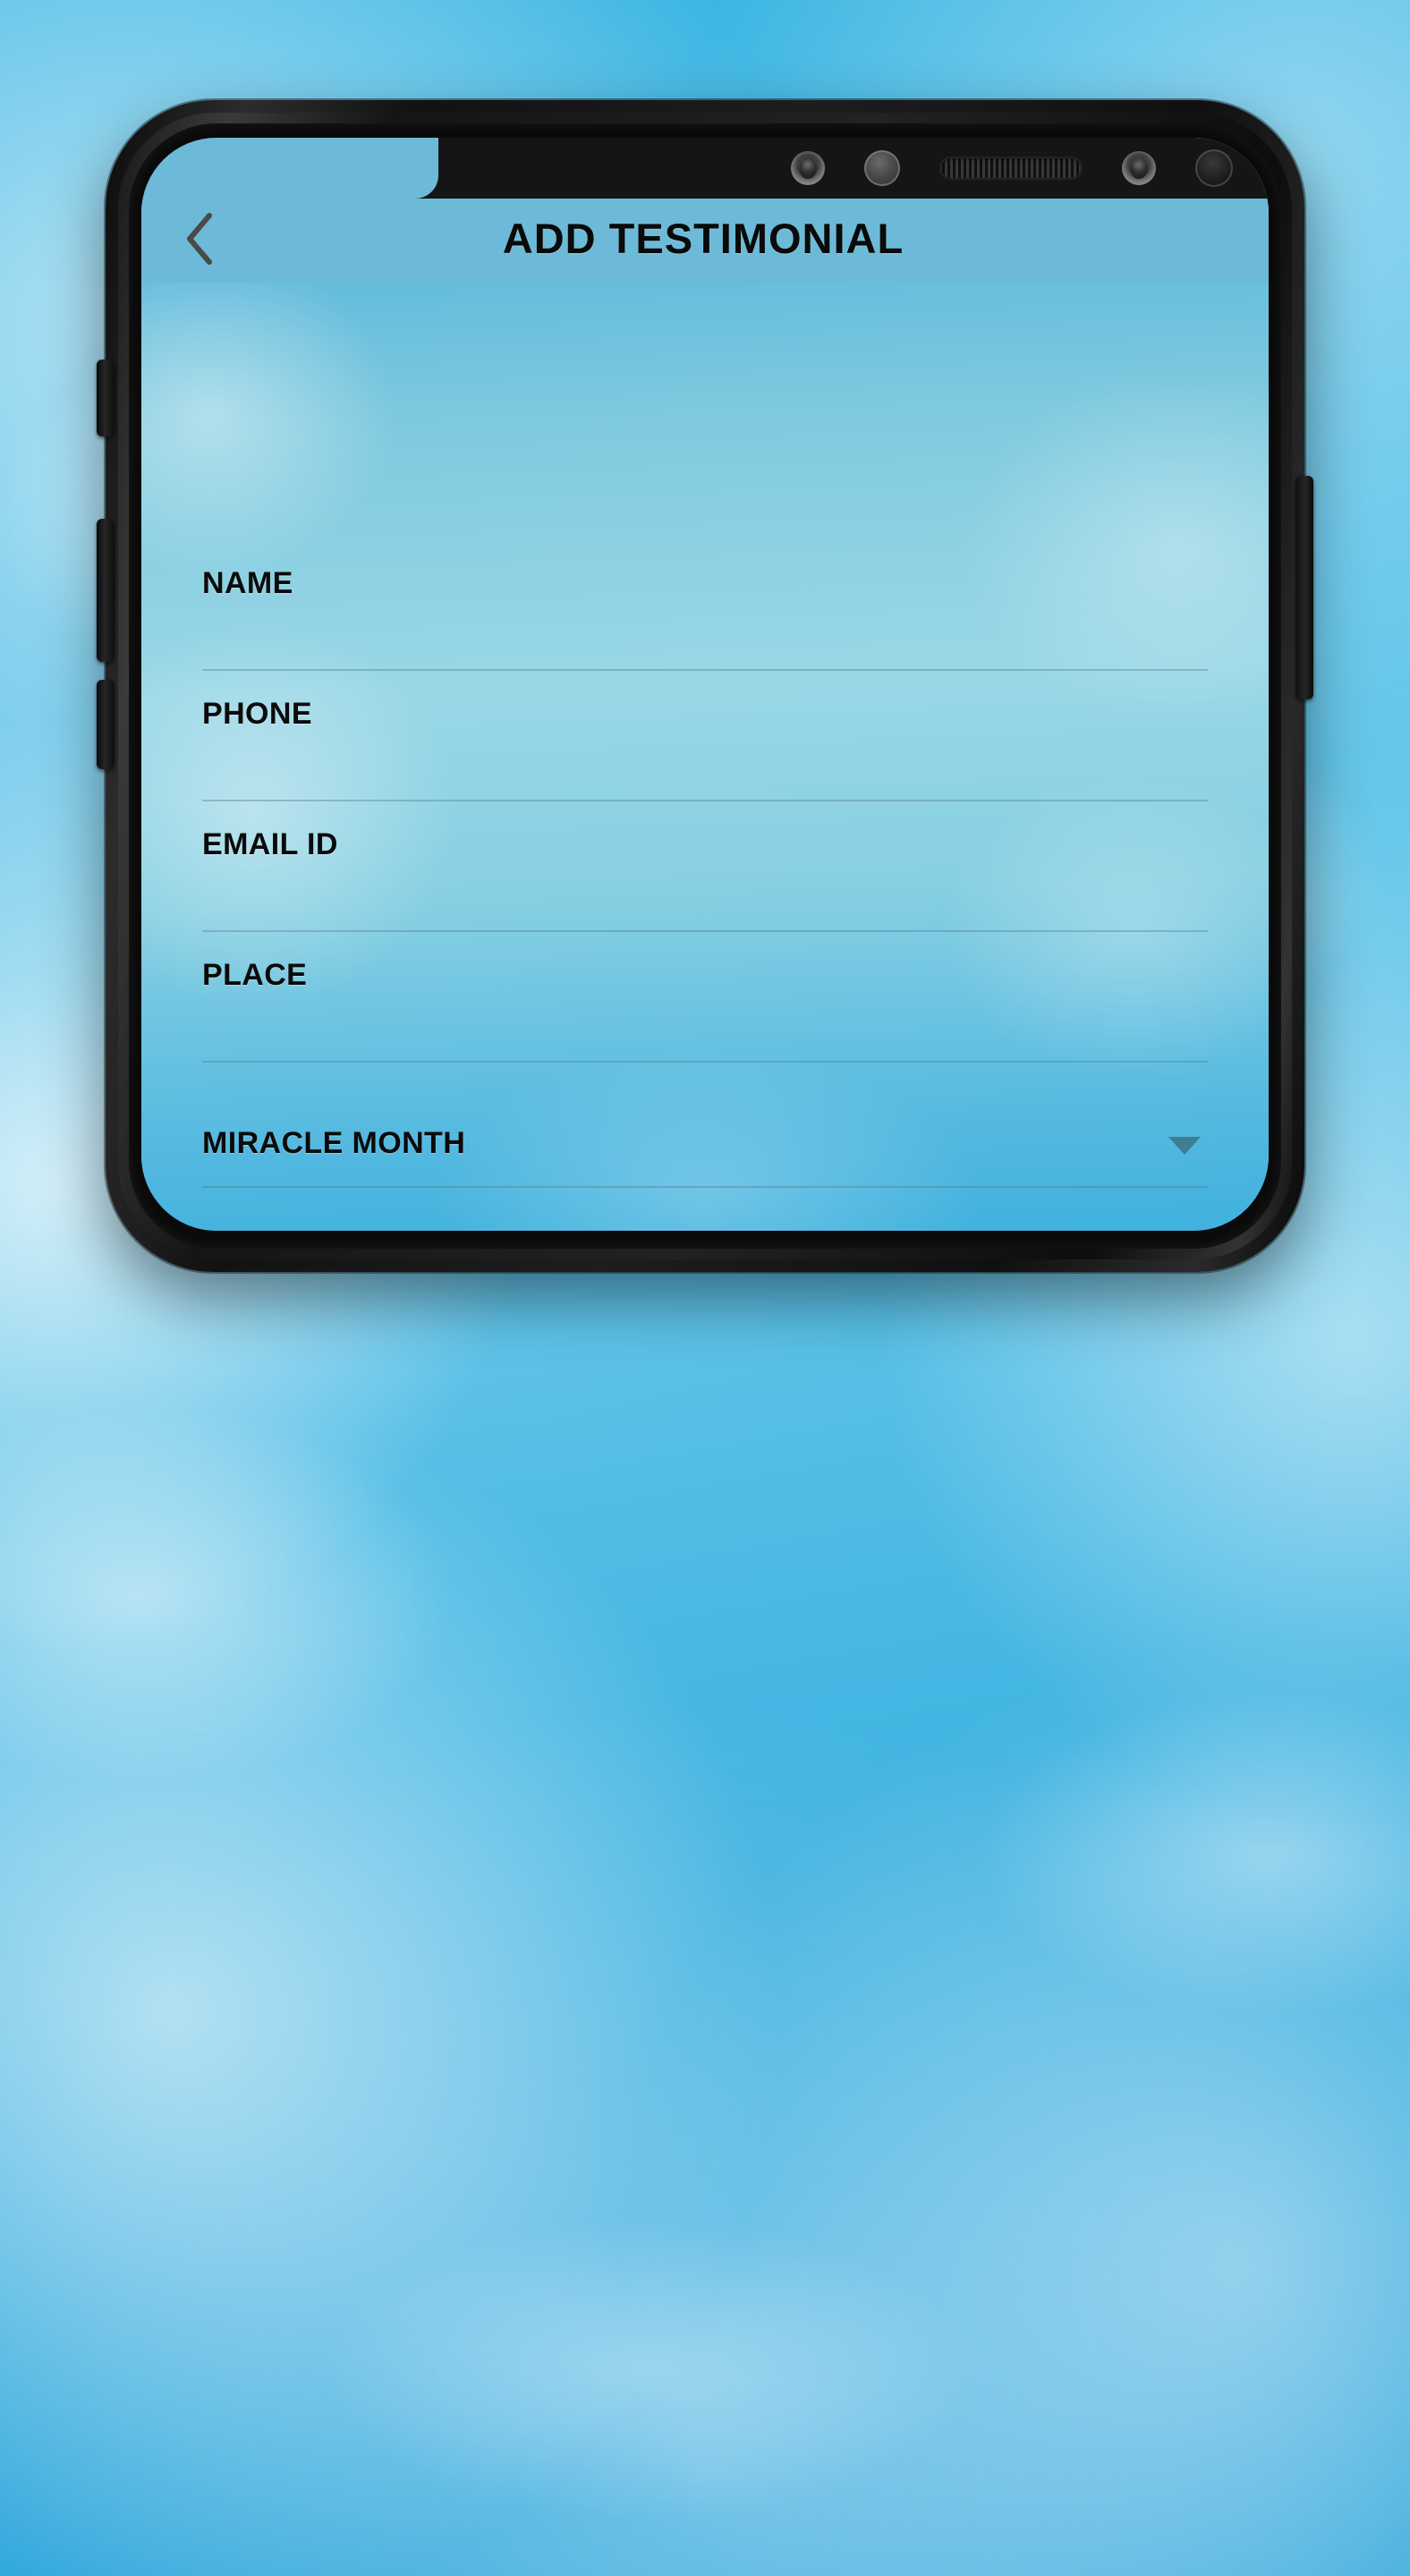  What do you see at coordinates (705, 997) in the screenshot?
I see `field-place: PLACE` at bounding box center [705, 997].